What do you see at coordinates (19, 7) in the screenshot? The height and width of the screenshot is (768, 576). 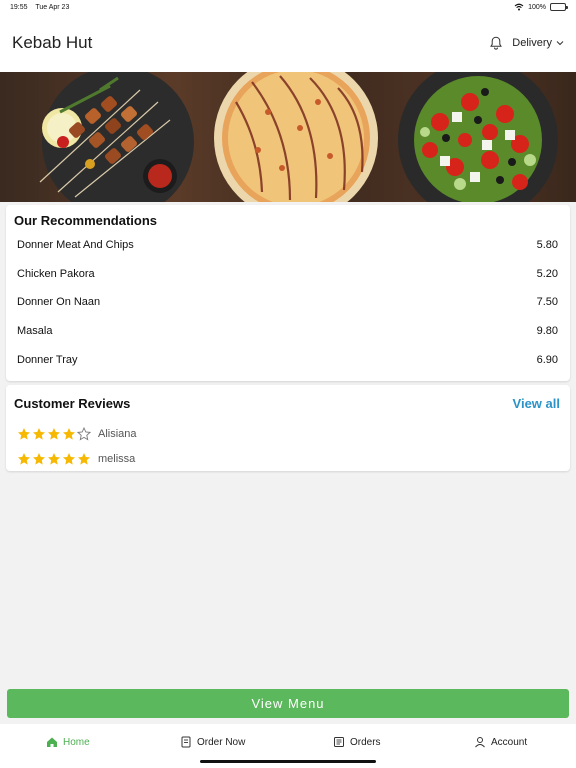 I see `status-time: 19:55` at bounding box center [19, 7].